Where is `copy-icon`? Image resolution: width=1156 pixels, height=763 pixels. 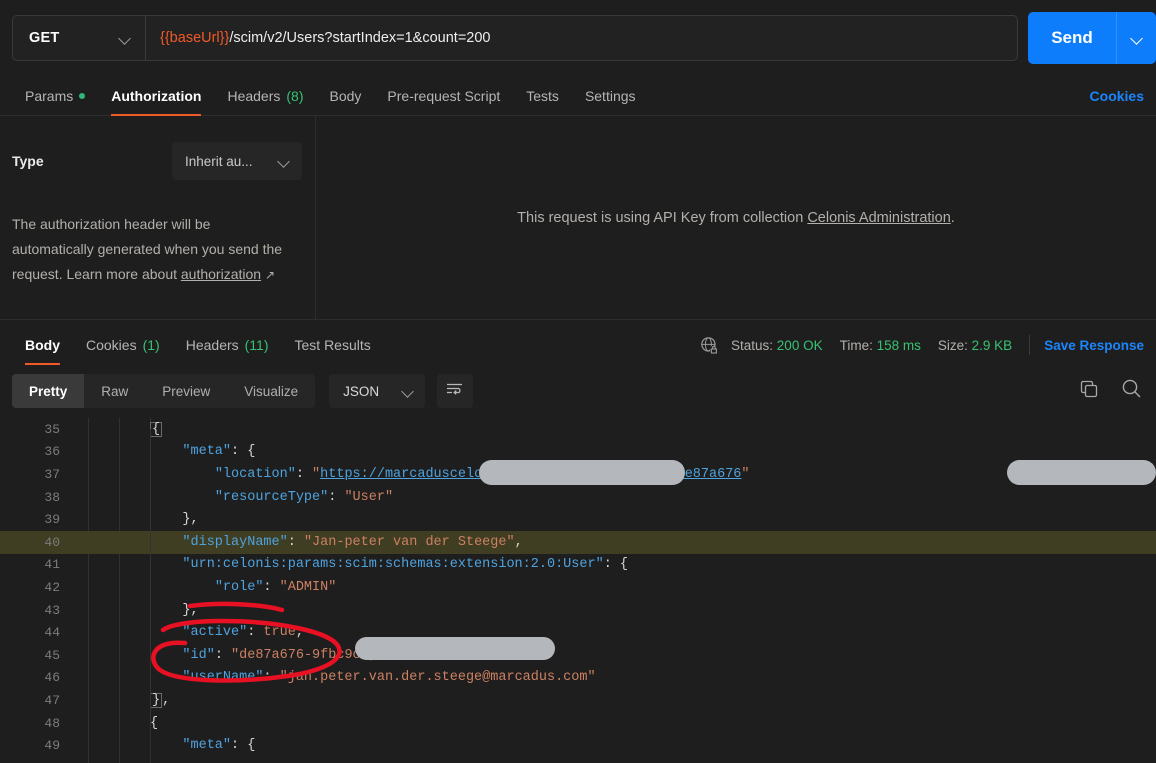
copy-icon is located at coordinates (1089, 391).